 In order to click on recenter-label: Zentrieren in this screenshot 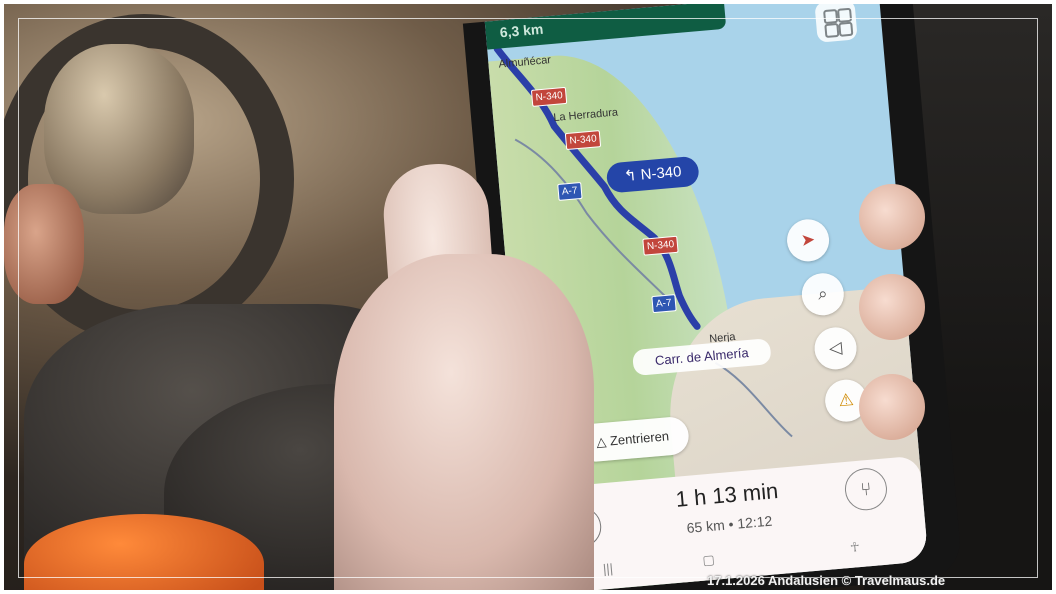, I will do `click(639, 438)`.